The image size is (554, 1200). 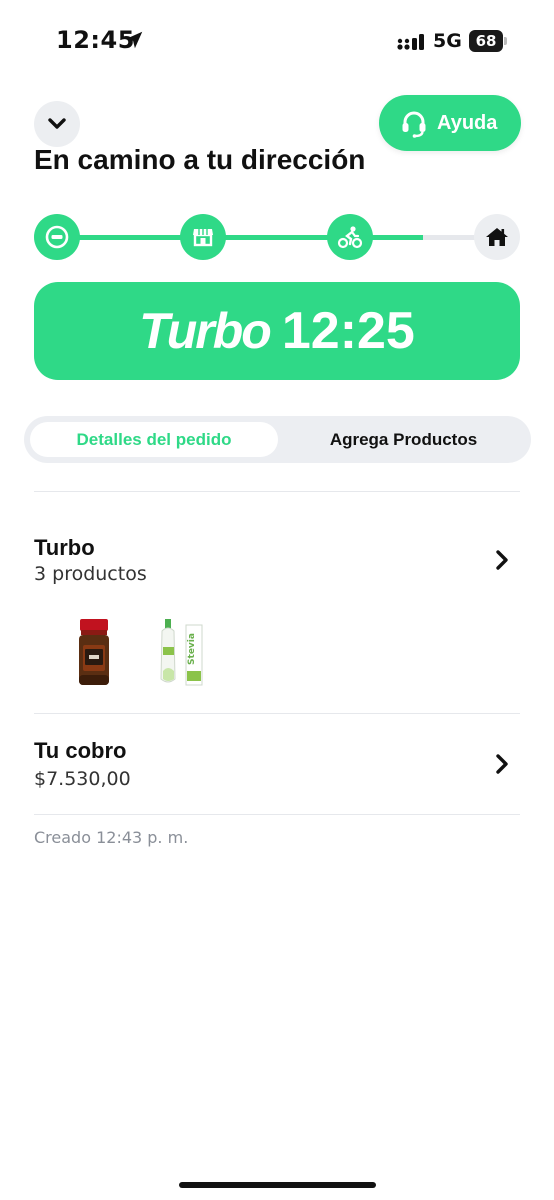 I want to click on help-button: Ayuda, so click(x=450, y=123).